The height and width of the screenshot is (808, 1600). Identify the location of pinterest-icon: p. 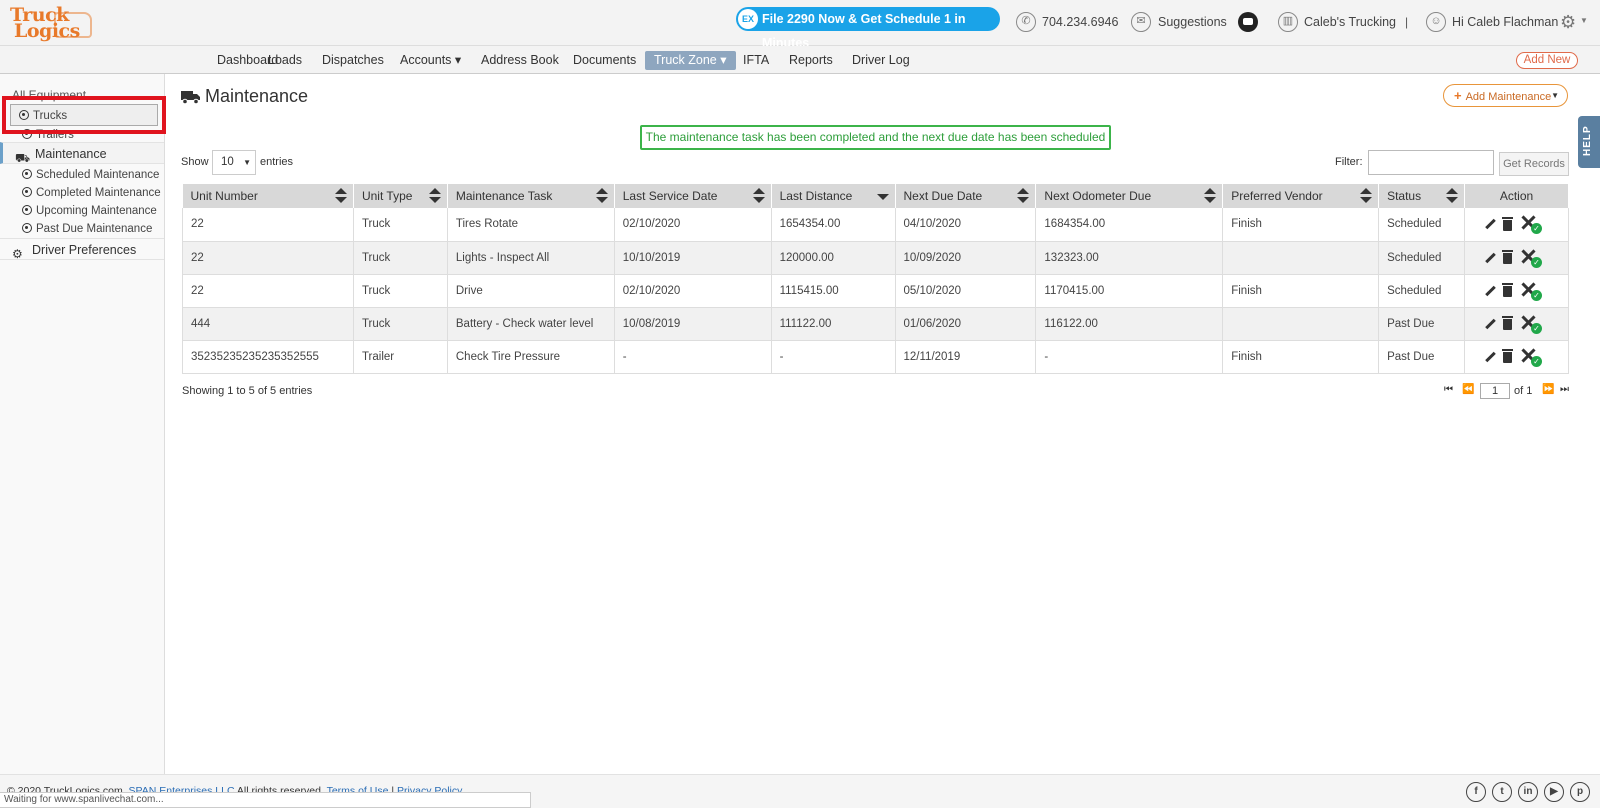
(1580, 792).